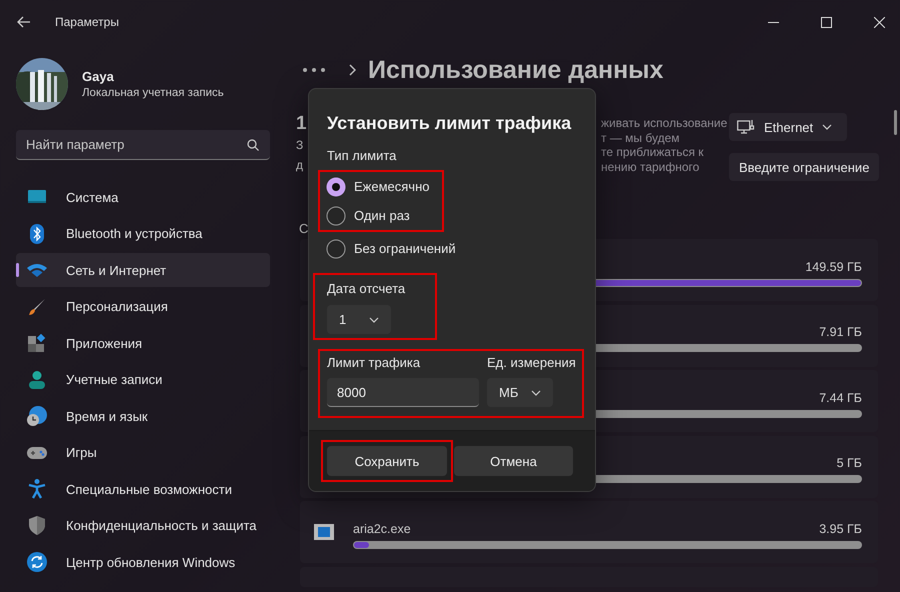 The image size is (900, 592). I want to click on usage-amount: 149.59 ГБ, so click(833, 267).